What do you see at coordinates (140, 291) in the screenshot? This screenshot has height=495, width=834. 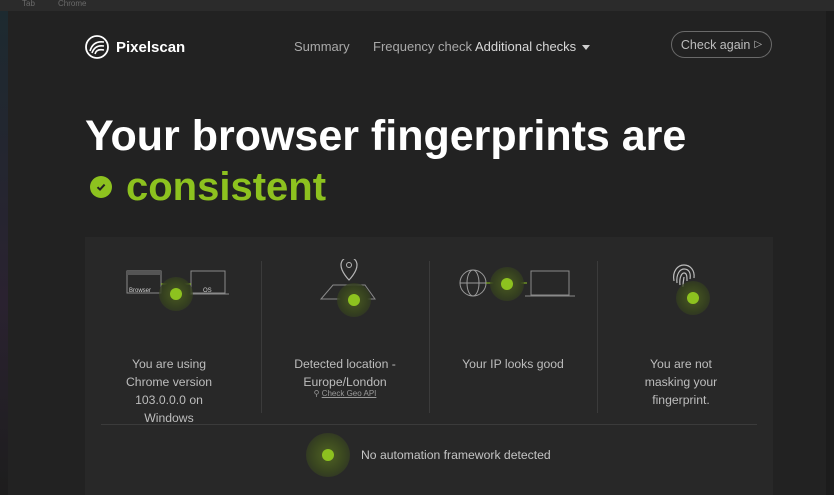 I see `browser-label: Browser` at bounding box center [140, 291].